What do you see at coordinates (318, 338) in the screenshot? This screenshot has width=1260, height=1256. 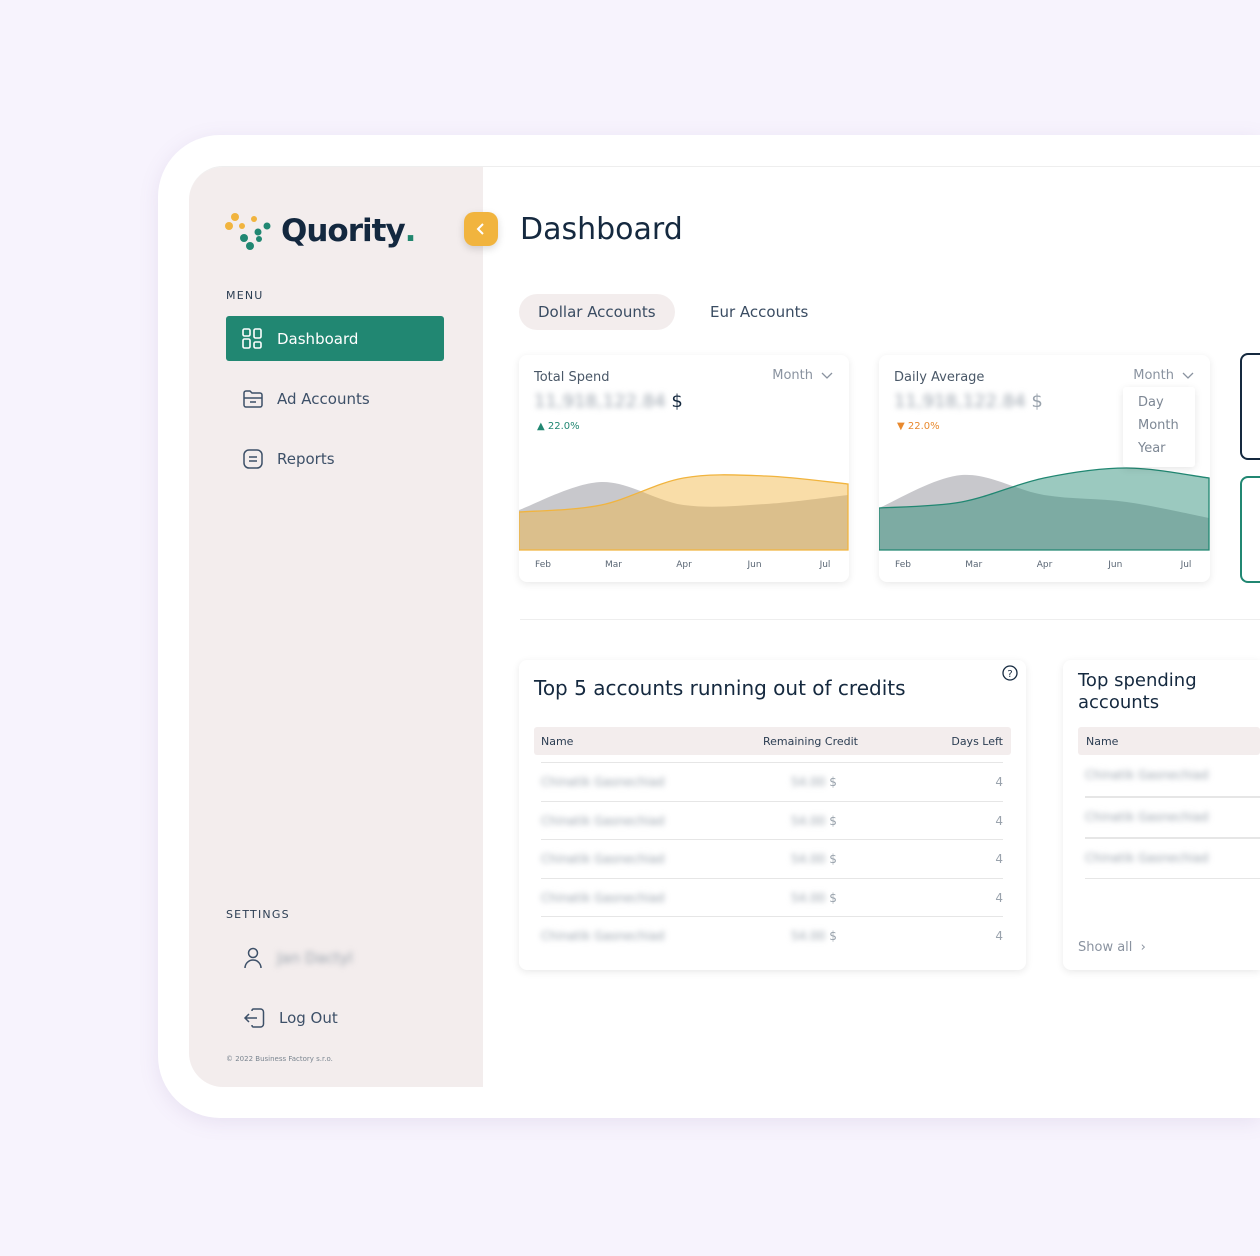 I see `sidebar-item-label: Dashboard` at bounding box center [318, 338].